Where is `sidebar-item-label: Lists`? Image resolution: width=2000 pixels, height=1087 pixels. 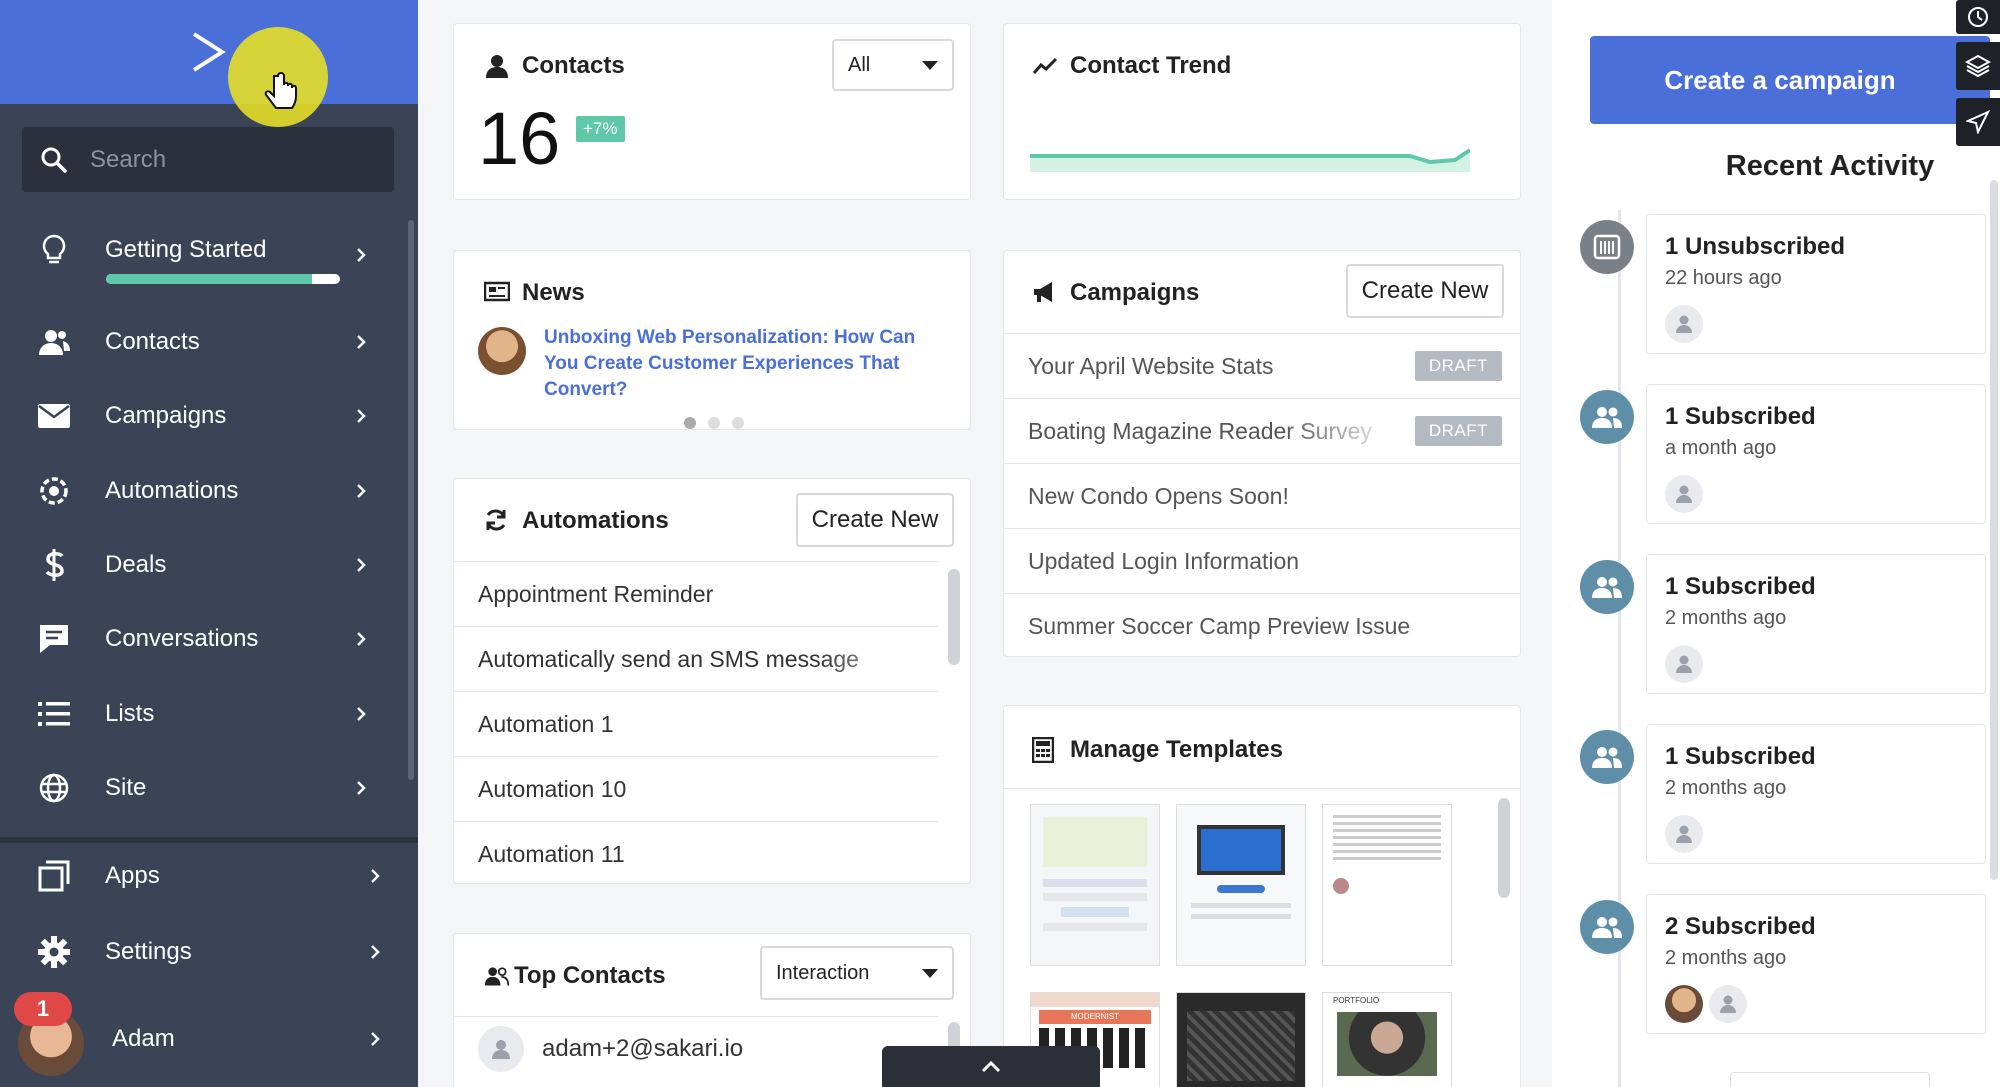
sidebar-item-label: Lists is located at coordinates (130, 713).